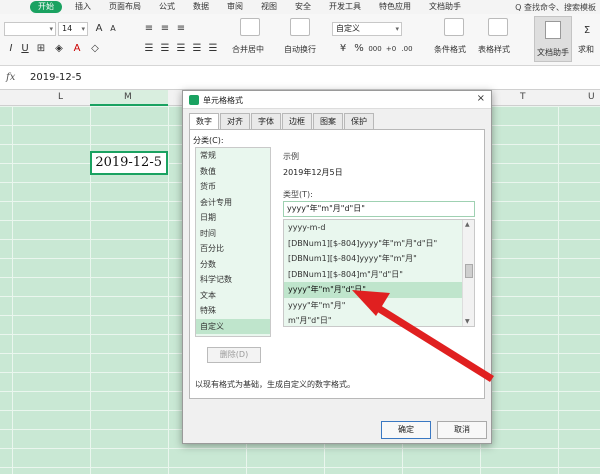 Image resolution: width=600 pixels, height=474 pixels. I want to click on annotation-arrow, so click(423, 336).